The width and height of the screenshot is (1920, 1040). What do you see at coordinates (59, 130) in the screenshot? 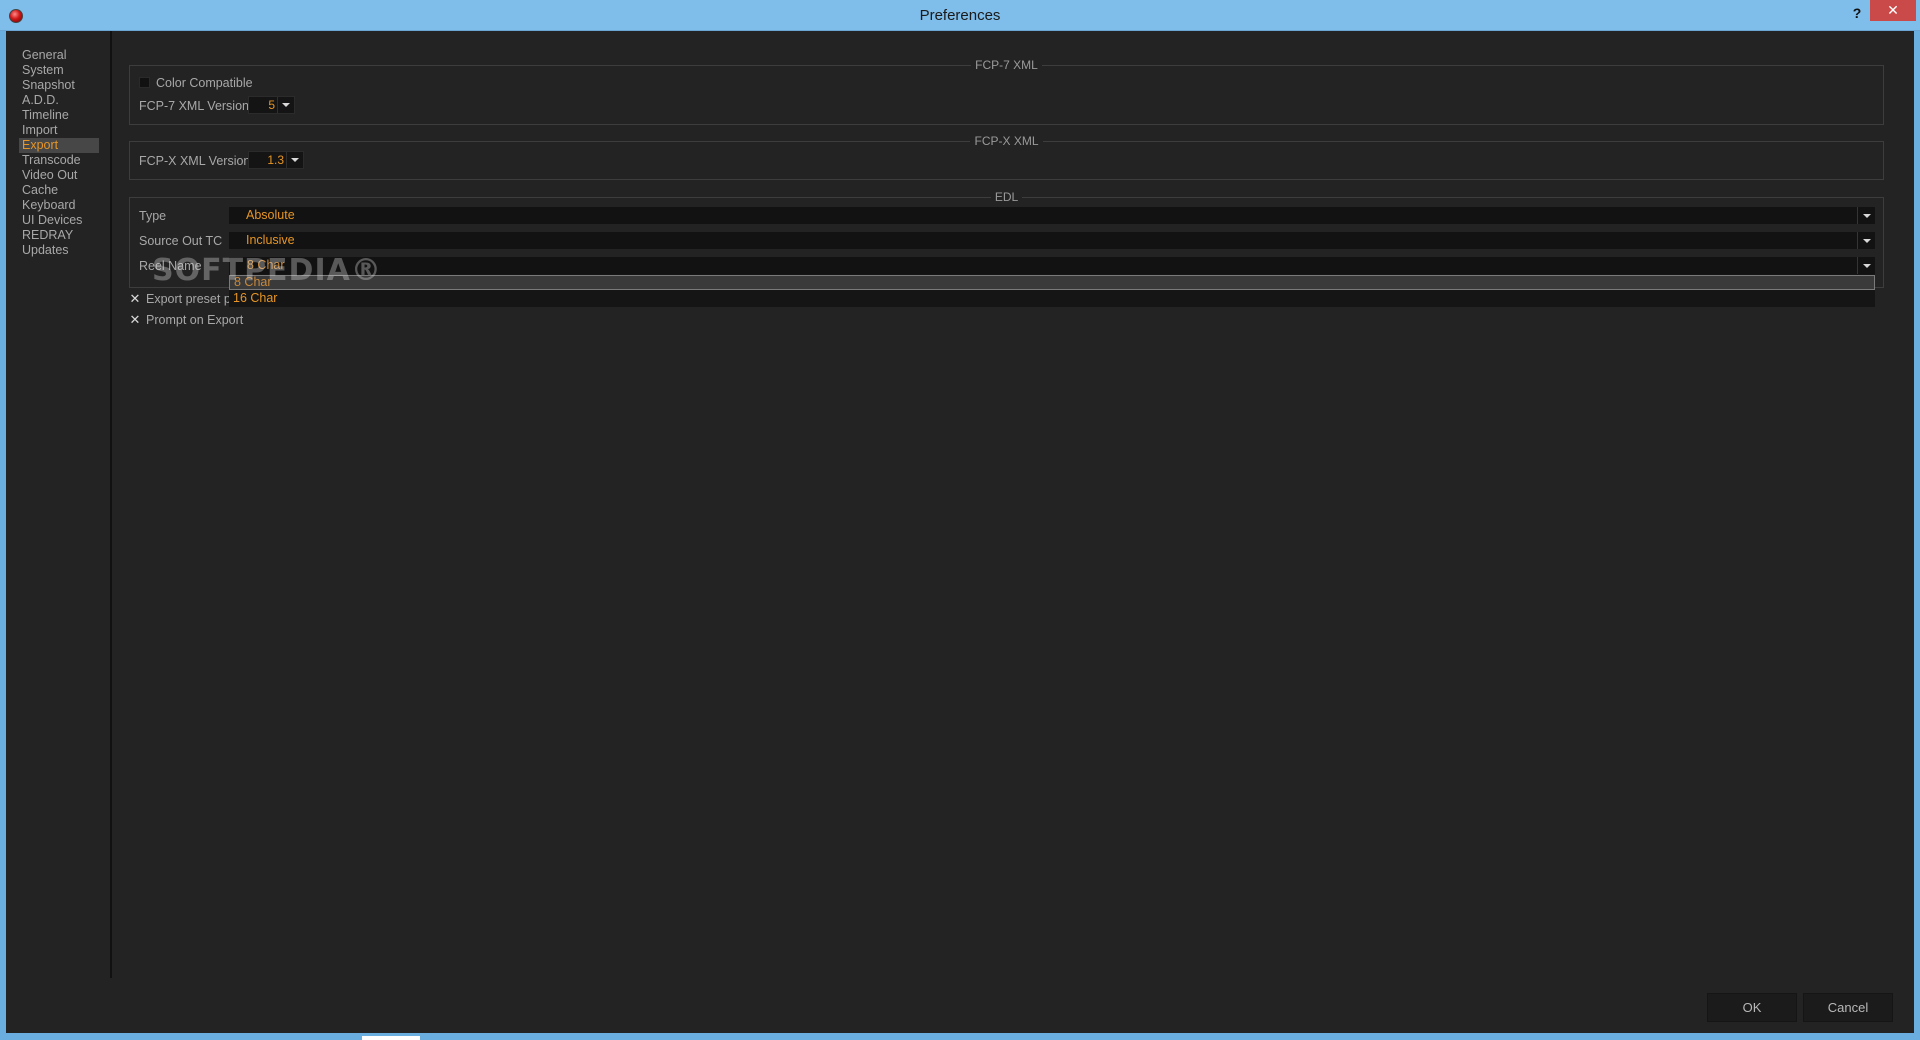
I see `sidebar-item-import: Import` at bounding box center [59, 130].